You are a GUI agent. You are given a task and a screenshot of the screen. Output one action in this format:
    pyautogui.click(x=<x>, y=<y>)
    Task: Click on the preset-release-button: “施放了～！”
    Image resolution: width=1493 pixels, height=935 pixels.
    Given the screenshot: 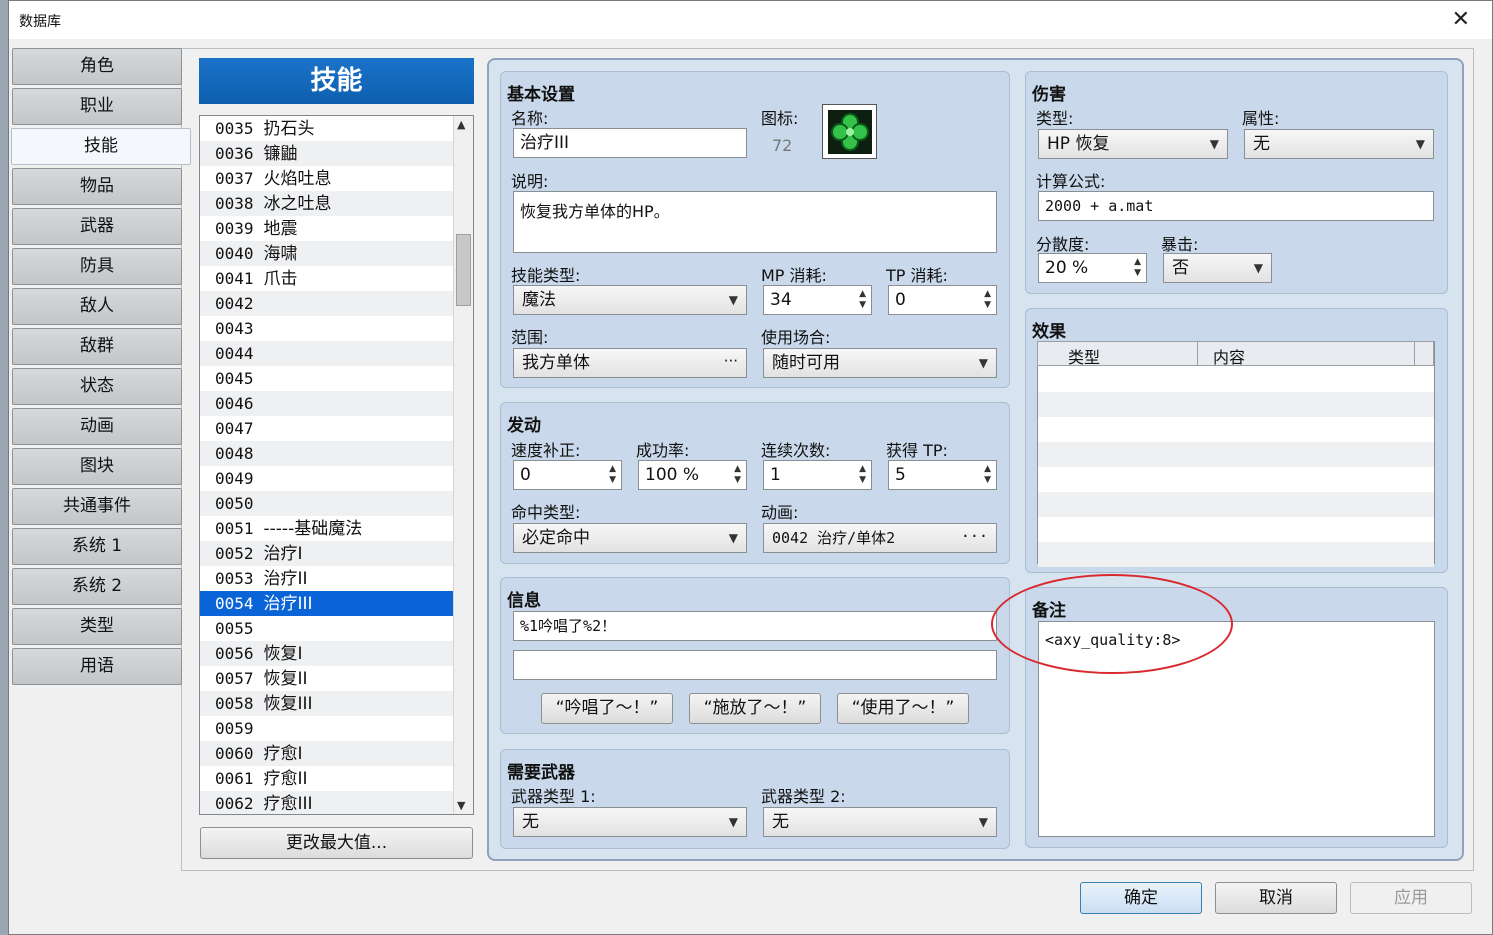 What is the action you would take?
    pyautogui.click(x=755, y=708)
    